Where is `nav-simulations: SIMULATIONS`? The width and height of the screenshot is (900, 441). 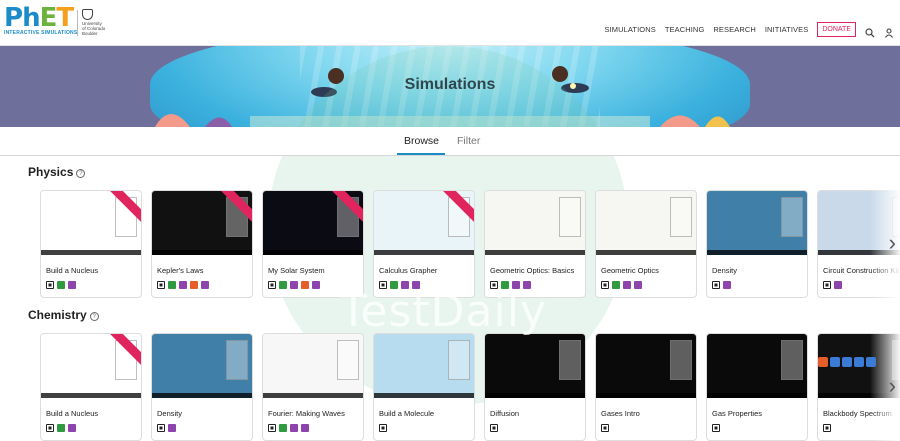
nav-simulations: SIMULATIONS is located at coordinates (629, 29).